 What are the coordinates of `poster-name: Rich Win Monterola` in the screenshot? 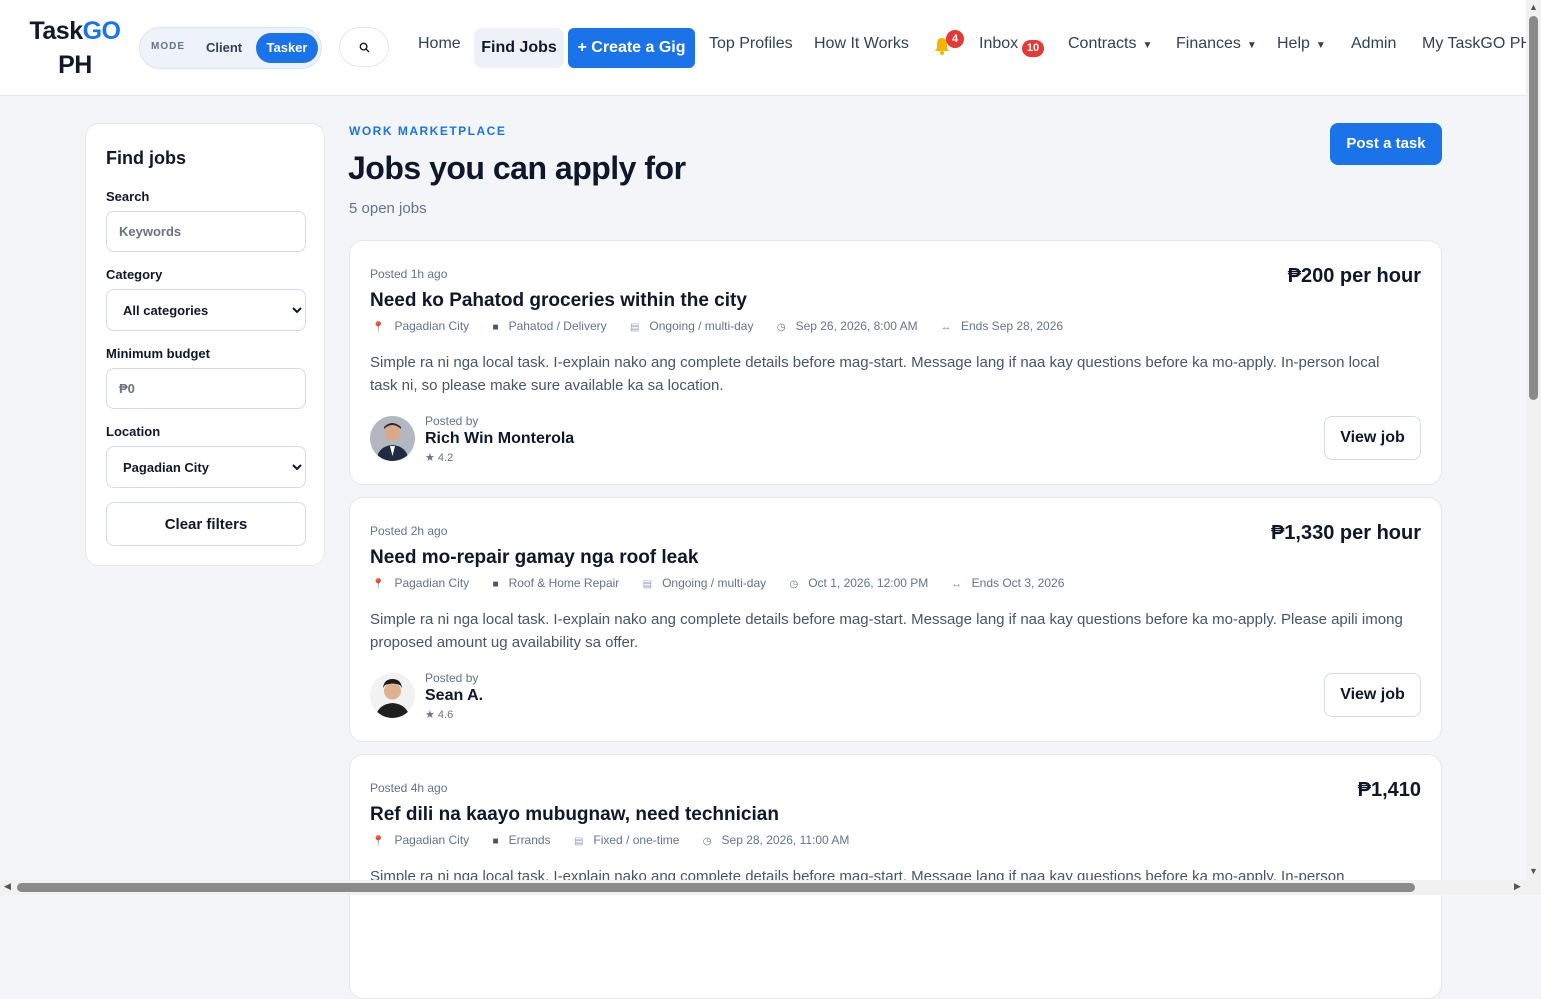 It's located at (499, 439).